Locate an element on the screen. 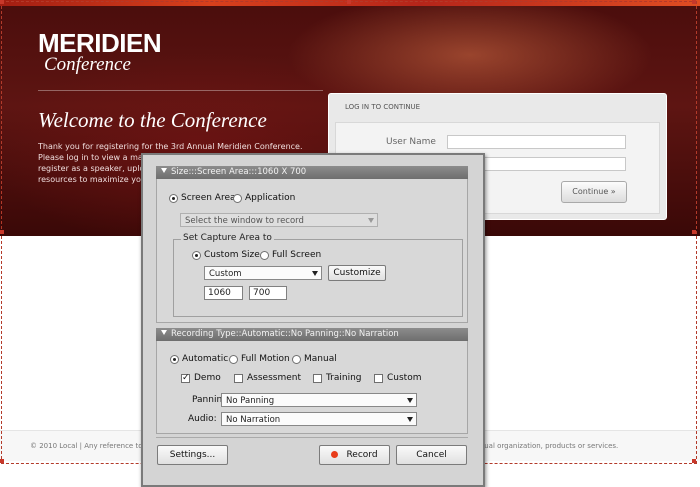  radio-label: Custom Size is located at coordinates (232, 255).